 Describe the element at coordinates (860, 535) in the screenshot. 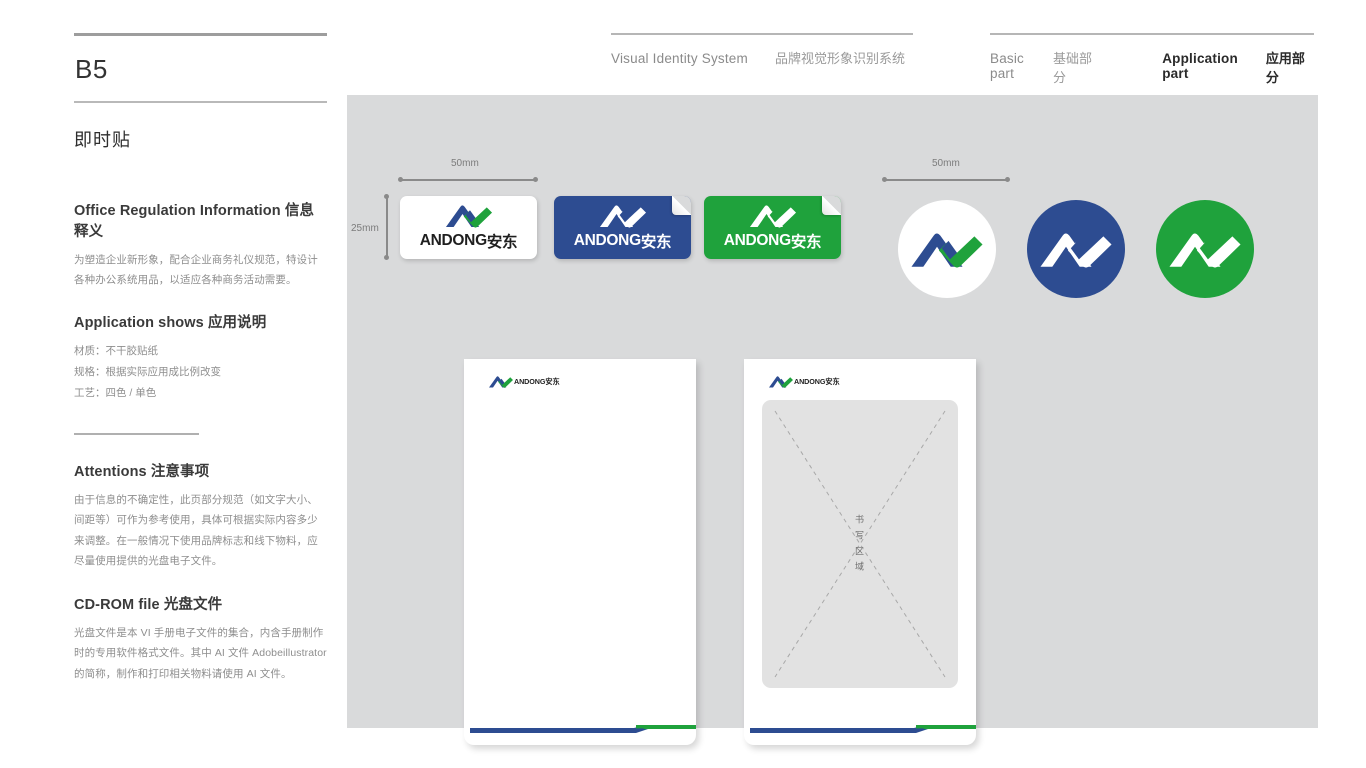

I see `write-area-char: 写` at that location.